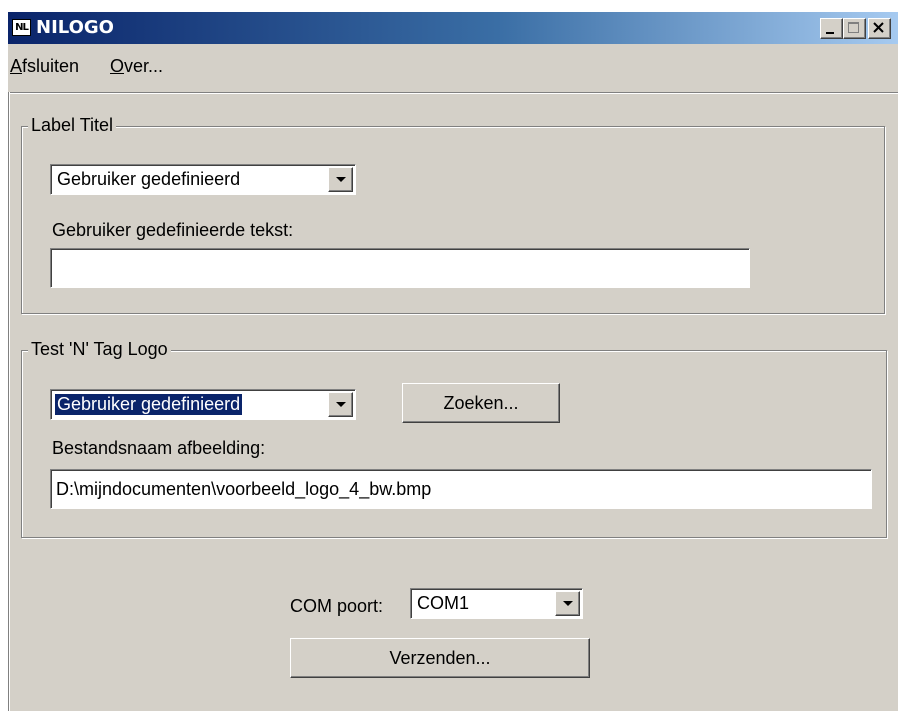  Describe the element at coordinates (453, 28) in the screenshot. I see `title-bar: NL NILOGO` at that location.